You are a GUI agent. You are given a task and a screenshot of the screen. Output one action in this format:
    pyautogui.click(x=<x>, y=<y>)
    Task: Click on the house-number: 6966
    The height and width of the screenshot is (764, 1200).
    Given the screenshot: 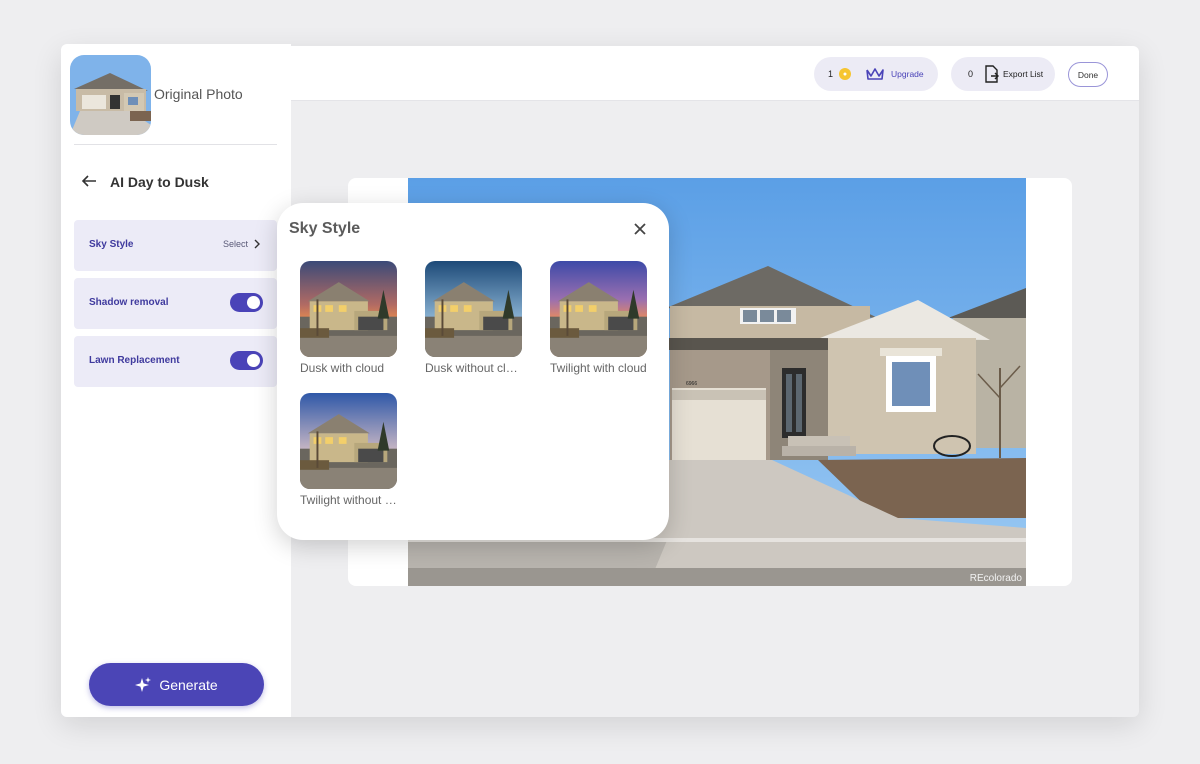 What is the action you would take?
    pyautogui.click(x=691, y=384)
    